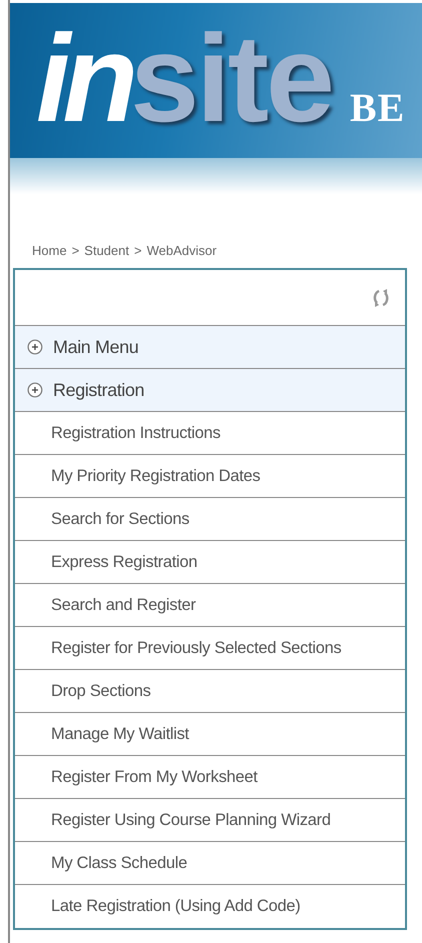 The height and width of the screenshot is (943, 422). What do you see at coordinates (210, 476) in the screenshot?
I see `menu-item: My Priority Registration Dates` at bounding box center [210, 476].